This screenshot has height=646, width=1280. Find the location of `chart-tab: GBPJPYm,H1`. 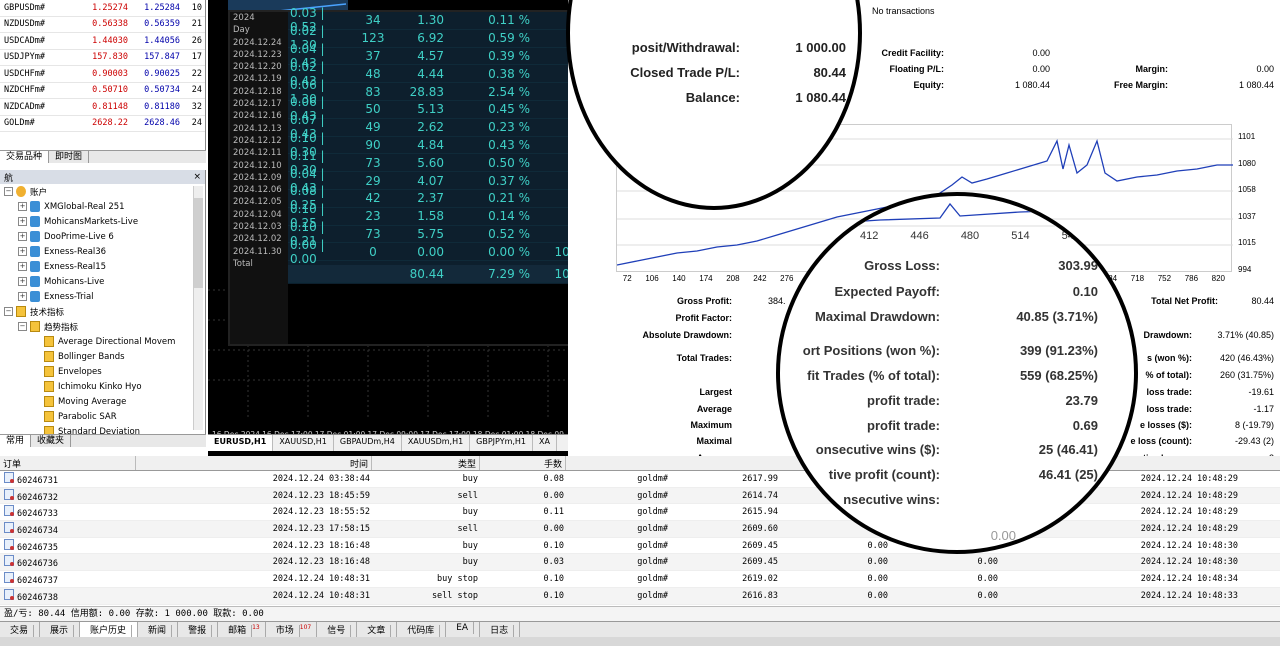

chart-tab: GBPJPYm,H1 is located at coordinates (502, 443).